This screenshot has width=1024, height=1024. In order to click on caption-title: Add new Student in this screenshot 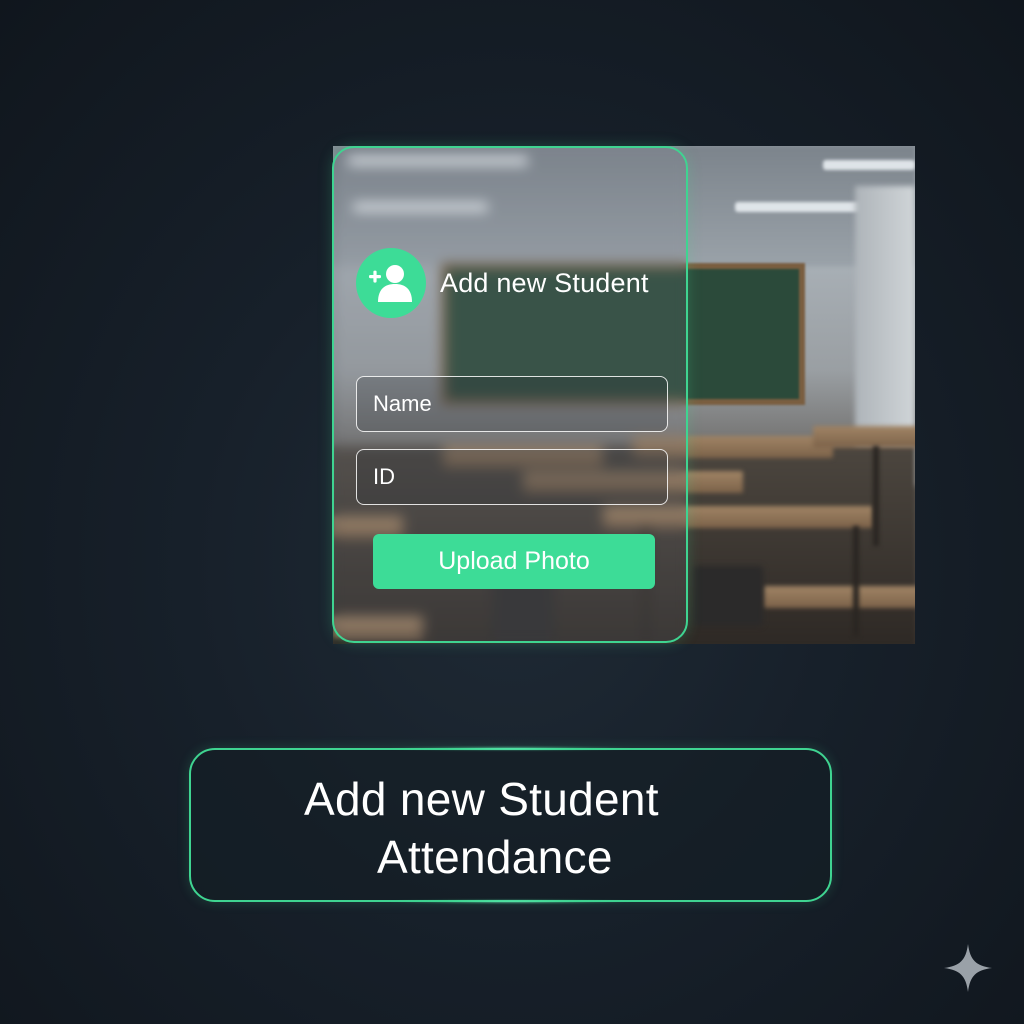, I will do `click(481, 799)`.